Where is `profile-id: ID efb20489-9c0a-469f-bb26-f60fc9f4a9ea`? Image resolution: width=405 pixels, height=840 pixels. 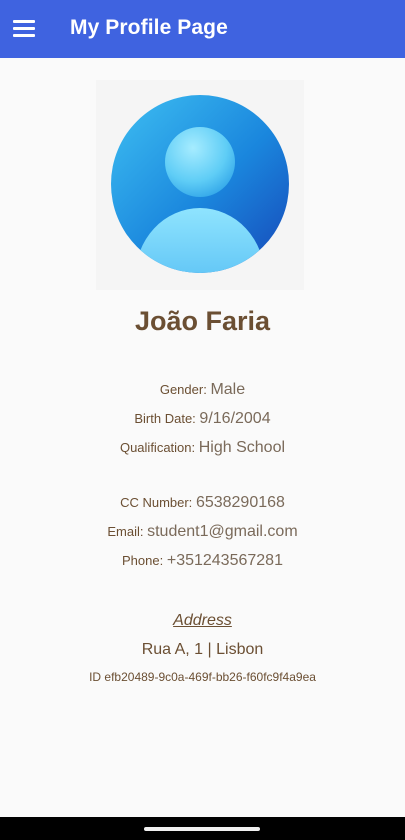 profile-id: ID efb20489-9c0a-469f-bb26-f60fc9f4a9ea is located at coordinates (202, 677).